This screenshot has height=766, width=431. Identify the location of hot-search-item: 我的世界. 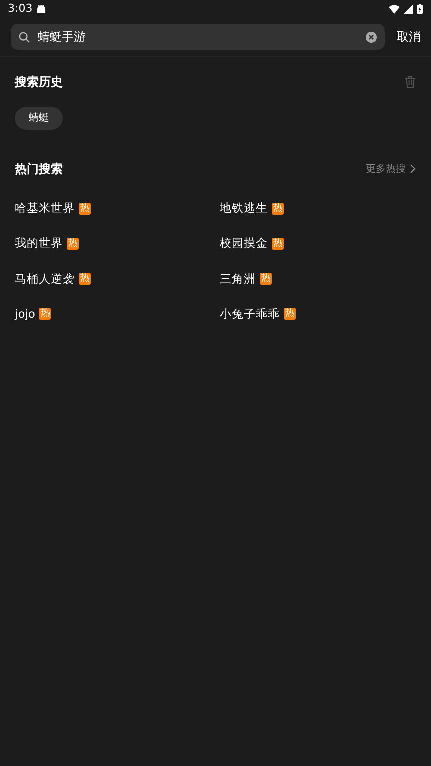
(39, 243).